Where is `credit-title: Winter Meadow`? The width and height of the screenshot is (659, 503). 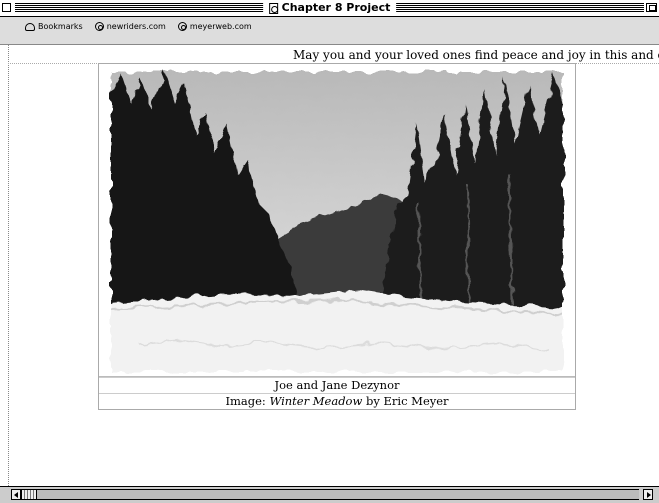
credit-title: Winter Meadow is located at coordinates (316, 401).